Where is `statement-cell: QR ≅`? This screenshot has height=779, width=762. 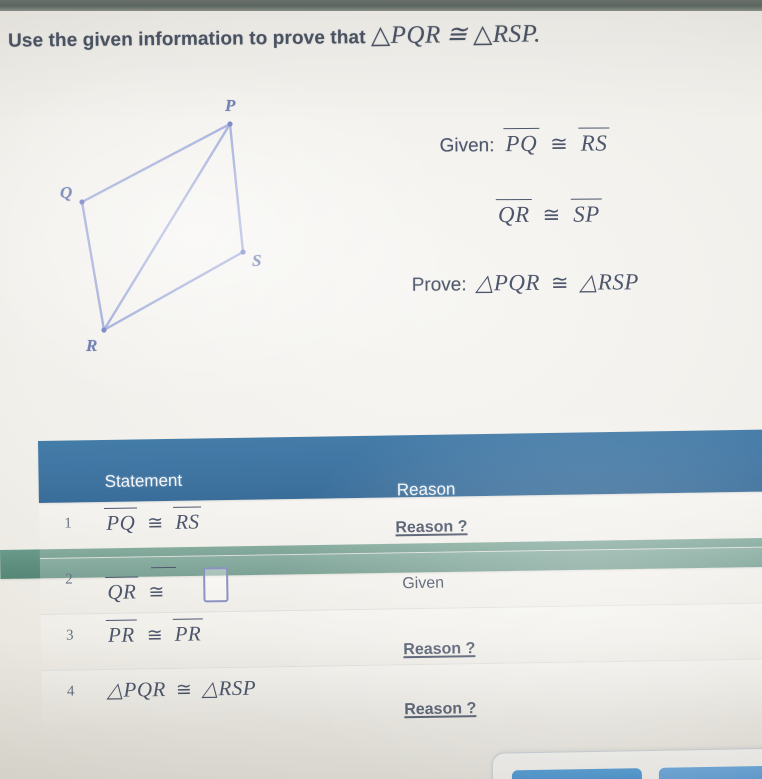
statement-cell: QR ≅ is located at coordinates (167, 583).